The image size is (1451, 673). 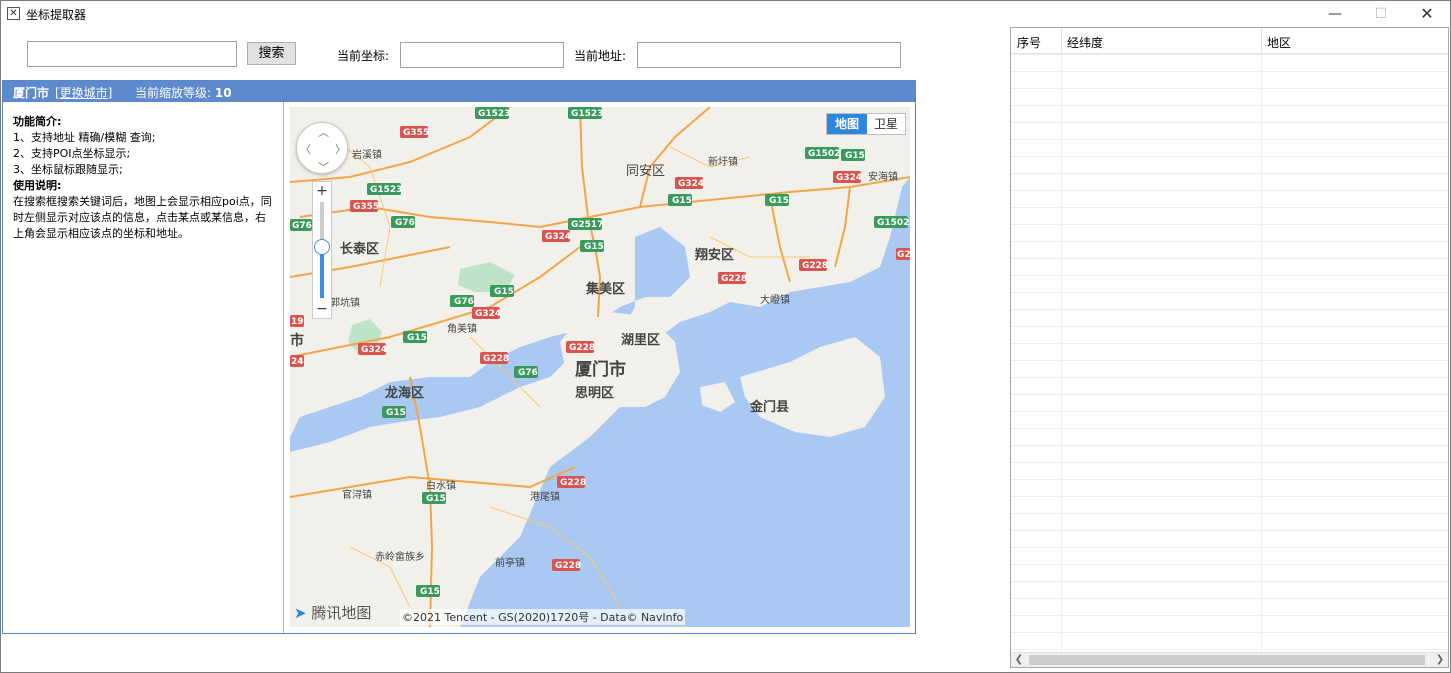 What do you see at coordinates (769, 55) in the screenshot?
I see `address-field` at bounding box center [769, 55].